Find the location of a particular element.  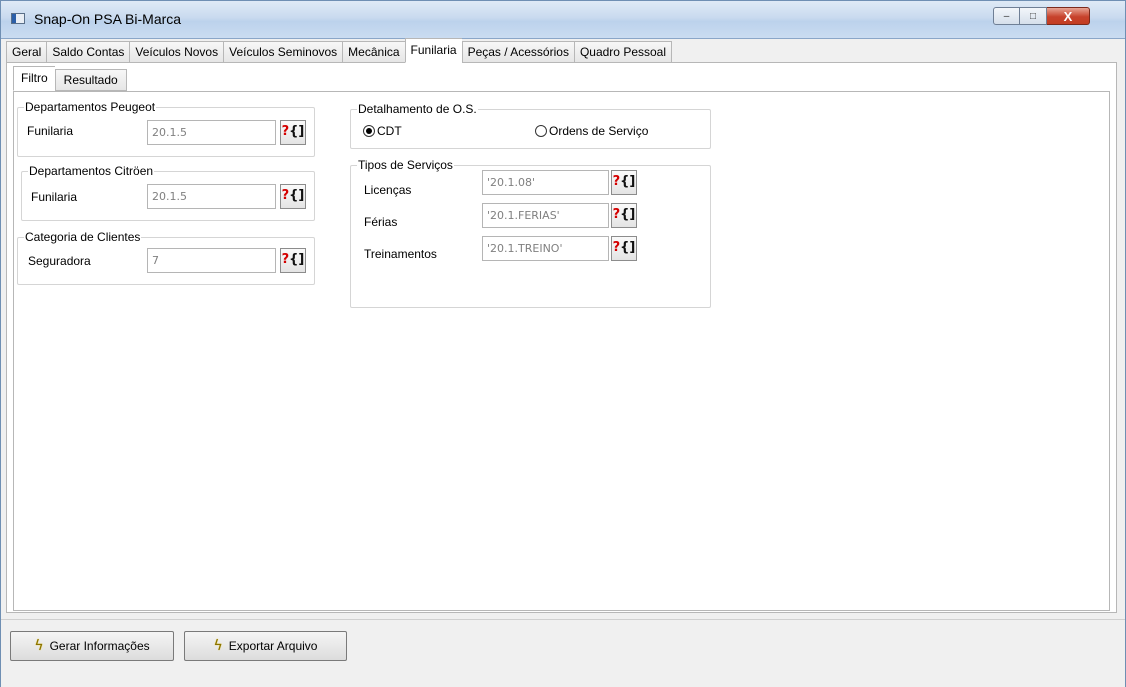

minimize-button: – is located at coordinates (1006, 16).